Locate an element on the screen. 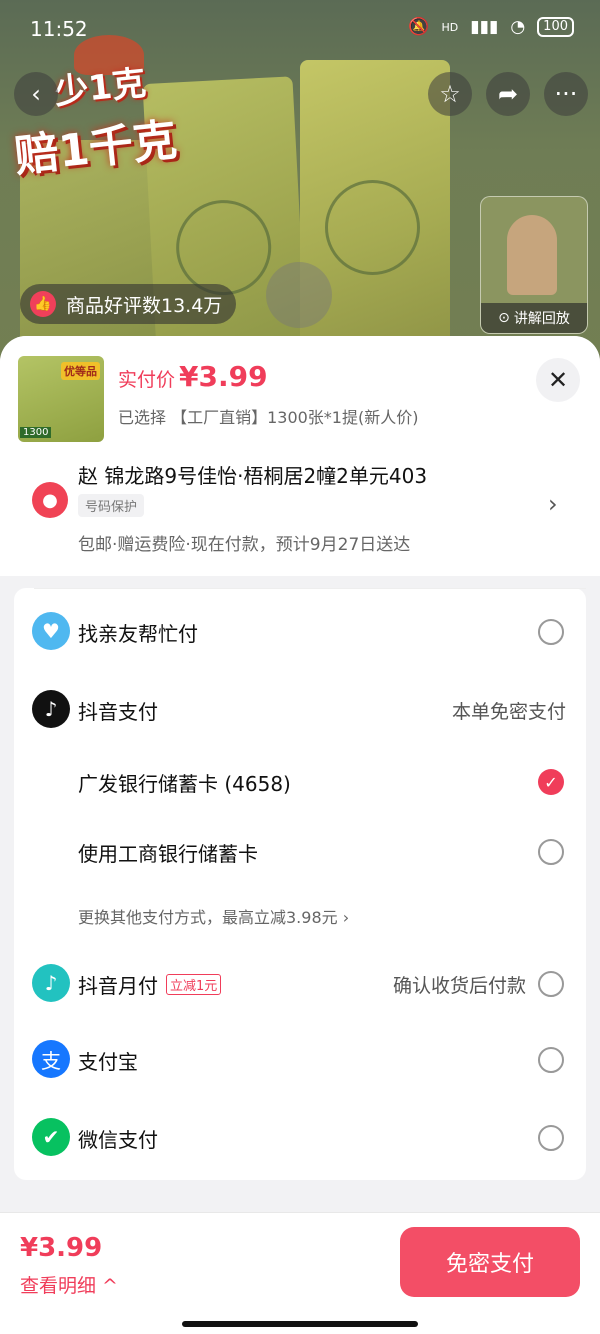  favorite-button: ☆ is located at coordinates (450, 94).